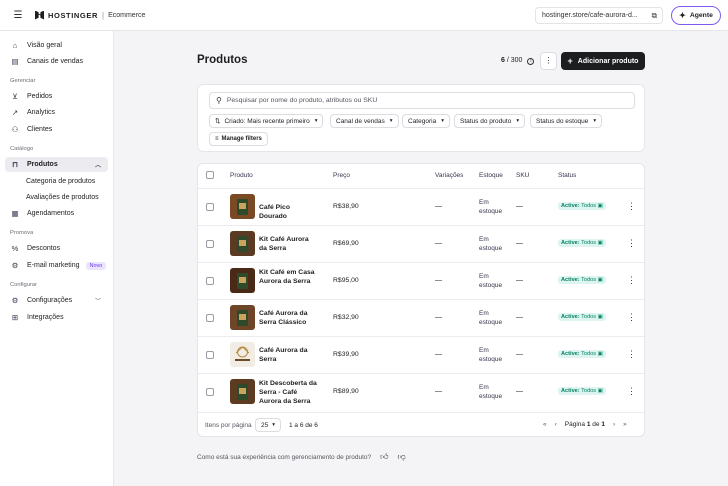 The width and height of the screenshot is (728, 486). Describe the element at coordinates (56, 61) in the screenshot. I see `sidebar-item-canais-de-vendas: ▤ Canais de vendas` at that location.